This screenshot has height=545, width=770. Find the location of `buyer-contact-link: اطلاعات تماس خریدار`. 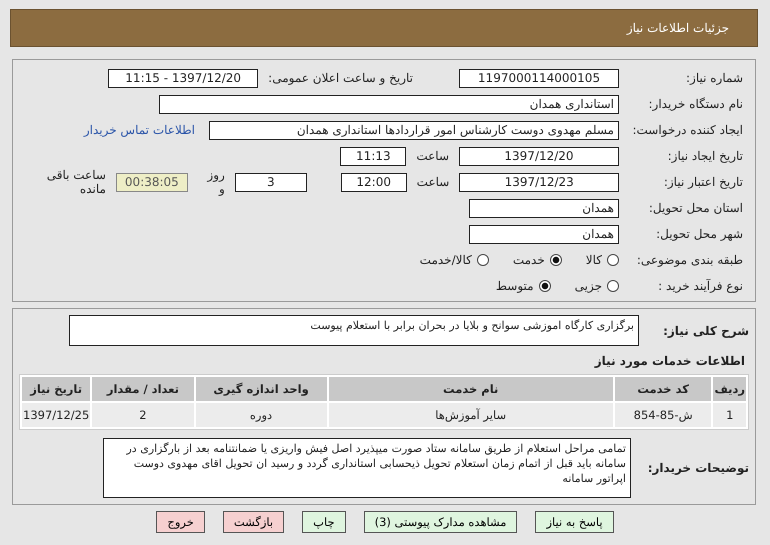

buyer-contact-link: اطلاعات تماس خریدار is located at coordinates (139, 130).